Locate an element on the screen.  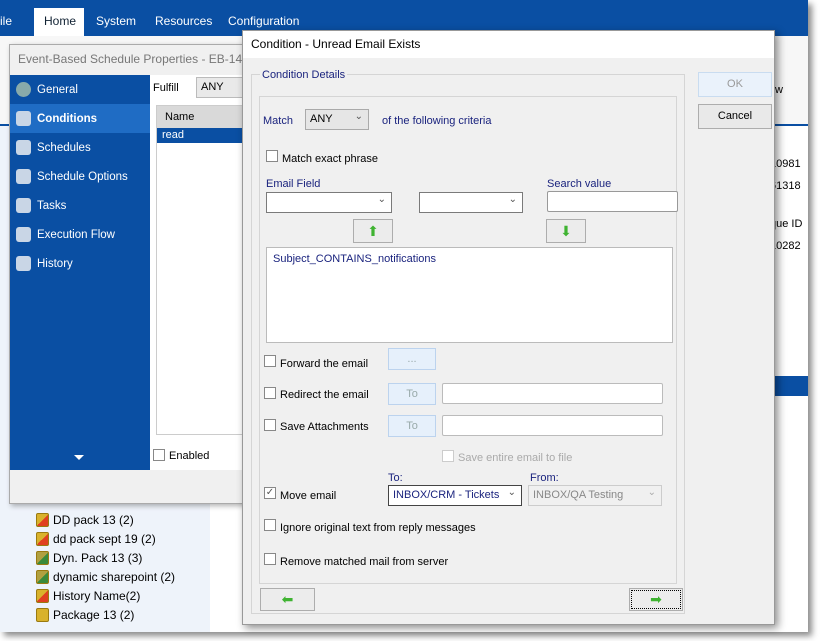
tab-system: System is located at coordinates (116, 22).